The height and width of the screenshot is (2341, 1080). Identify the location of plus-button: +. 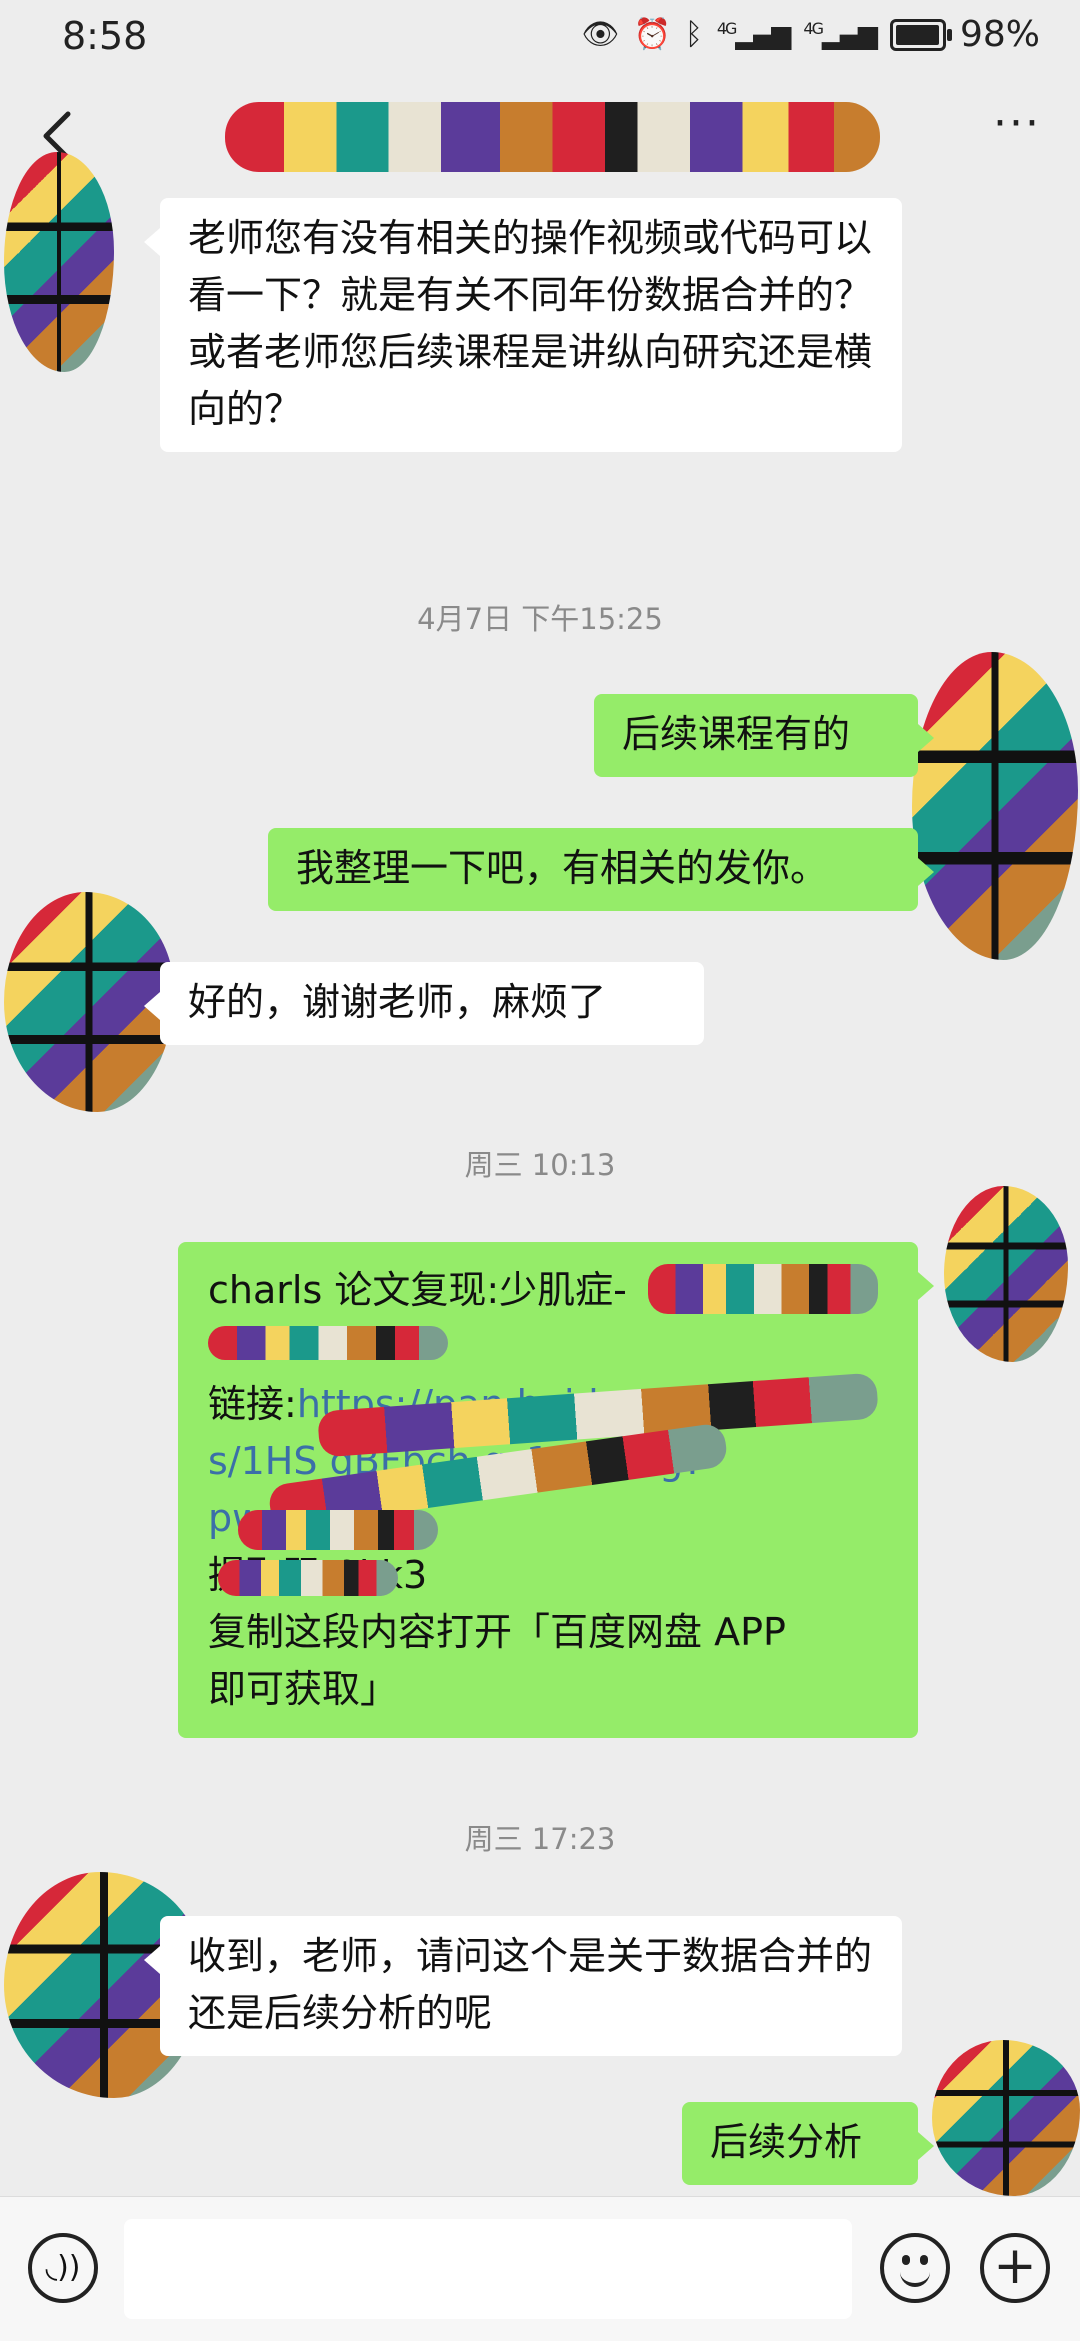
(1015, 2268).